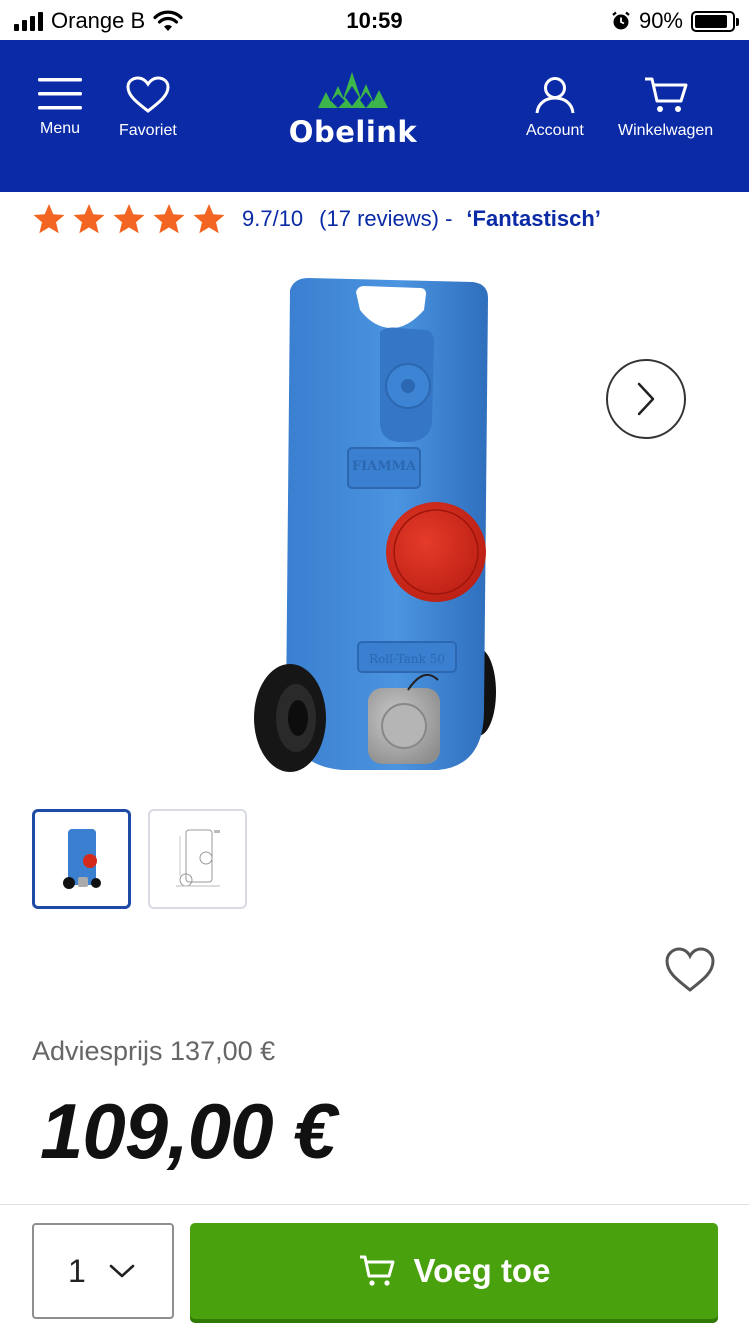 This screenshot has width=749, height=1334. Describe the element at coordinates (103, 1271) in the screenshot. I see `quantity-select: 1` at that location.